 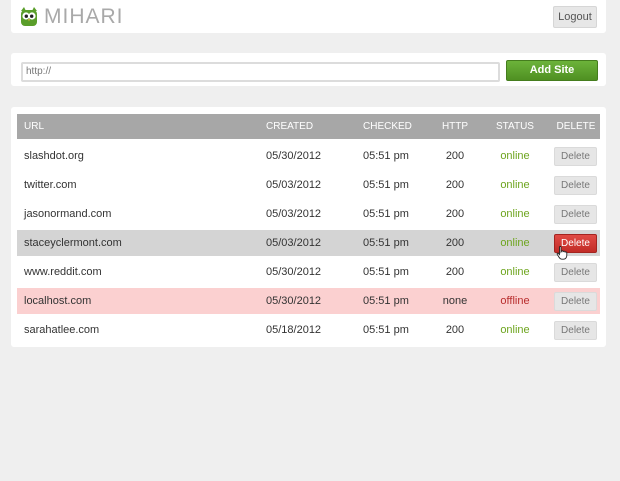 I want to click on header-http: HTTP, so click(x=455, y=126).